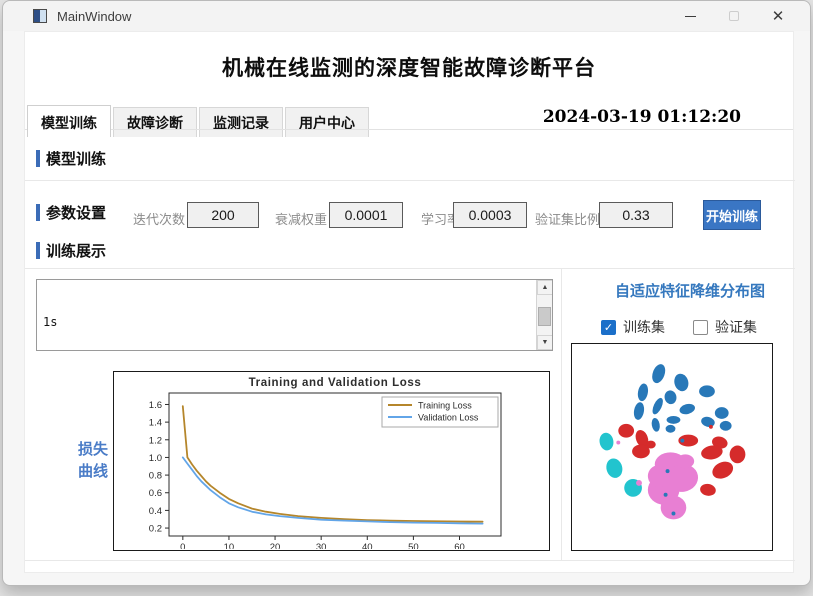 This screenshot has width=813, height=596. Describe the element at coordinates (448, 418) in the screenshot. I see `svg-text: Validation Loss` at that location.